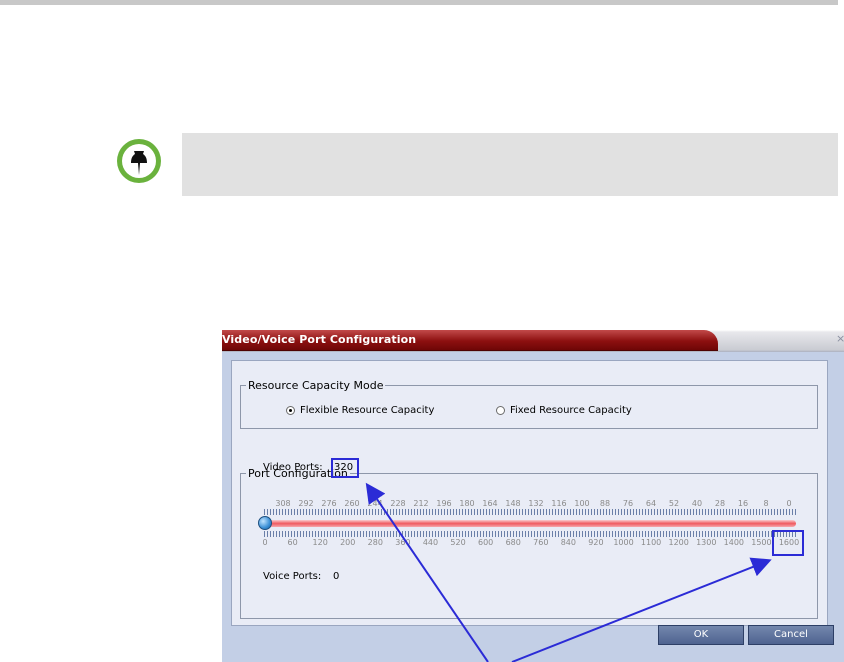 This screenshot has width=844, height=662. I want to click on annotation-arrows, so click(568, 572).